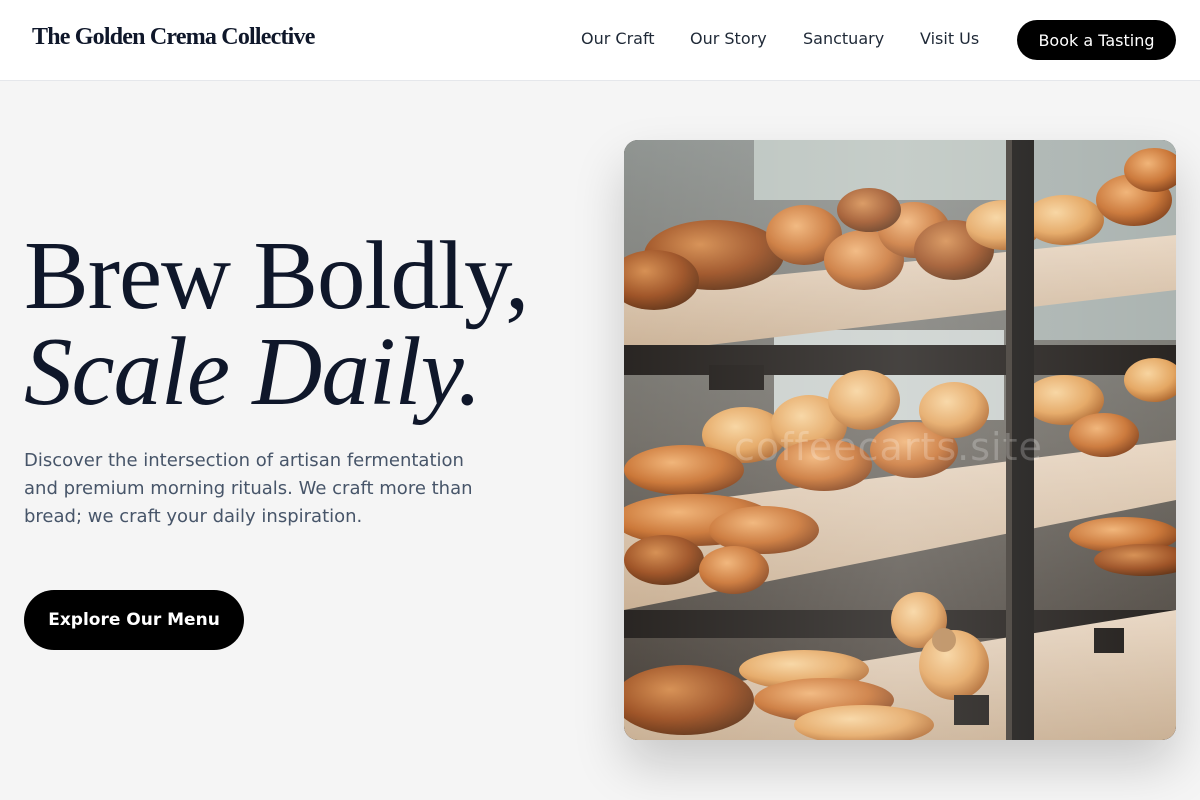  Describe the element at coordinates (618, 38) in the screenshot. I see `nav-link-our-craft: Our Craft` at that location.